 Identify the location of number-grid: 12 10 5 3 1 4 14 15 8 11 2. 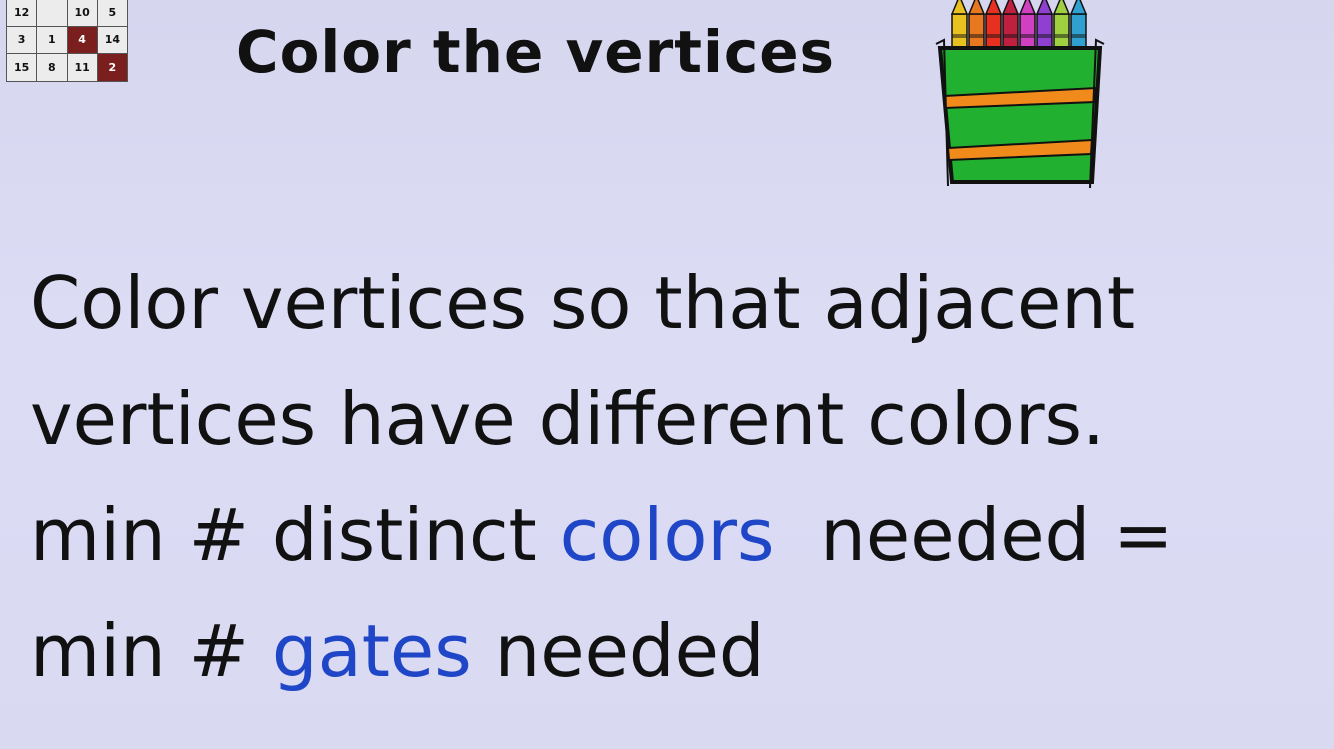
(67, 41).